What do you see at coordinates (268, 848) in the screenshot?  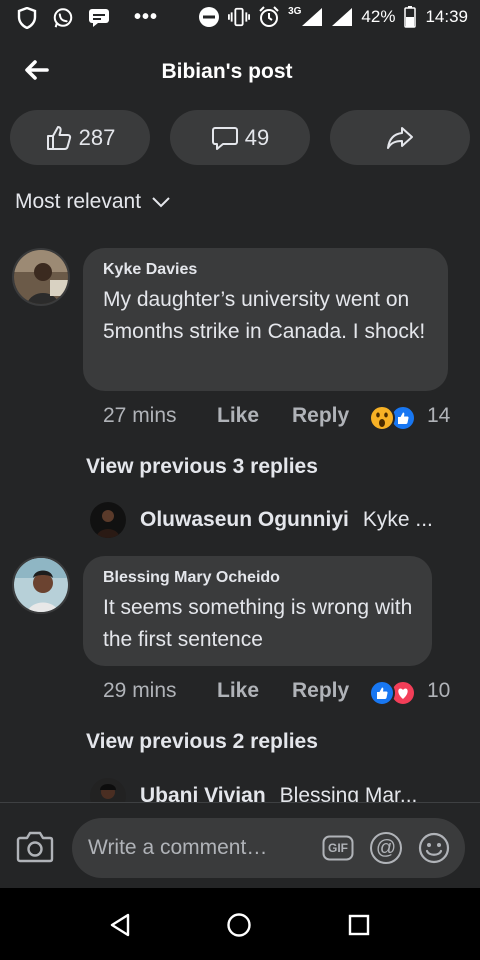 I see `comment-input` at bounding box center [268, 848].